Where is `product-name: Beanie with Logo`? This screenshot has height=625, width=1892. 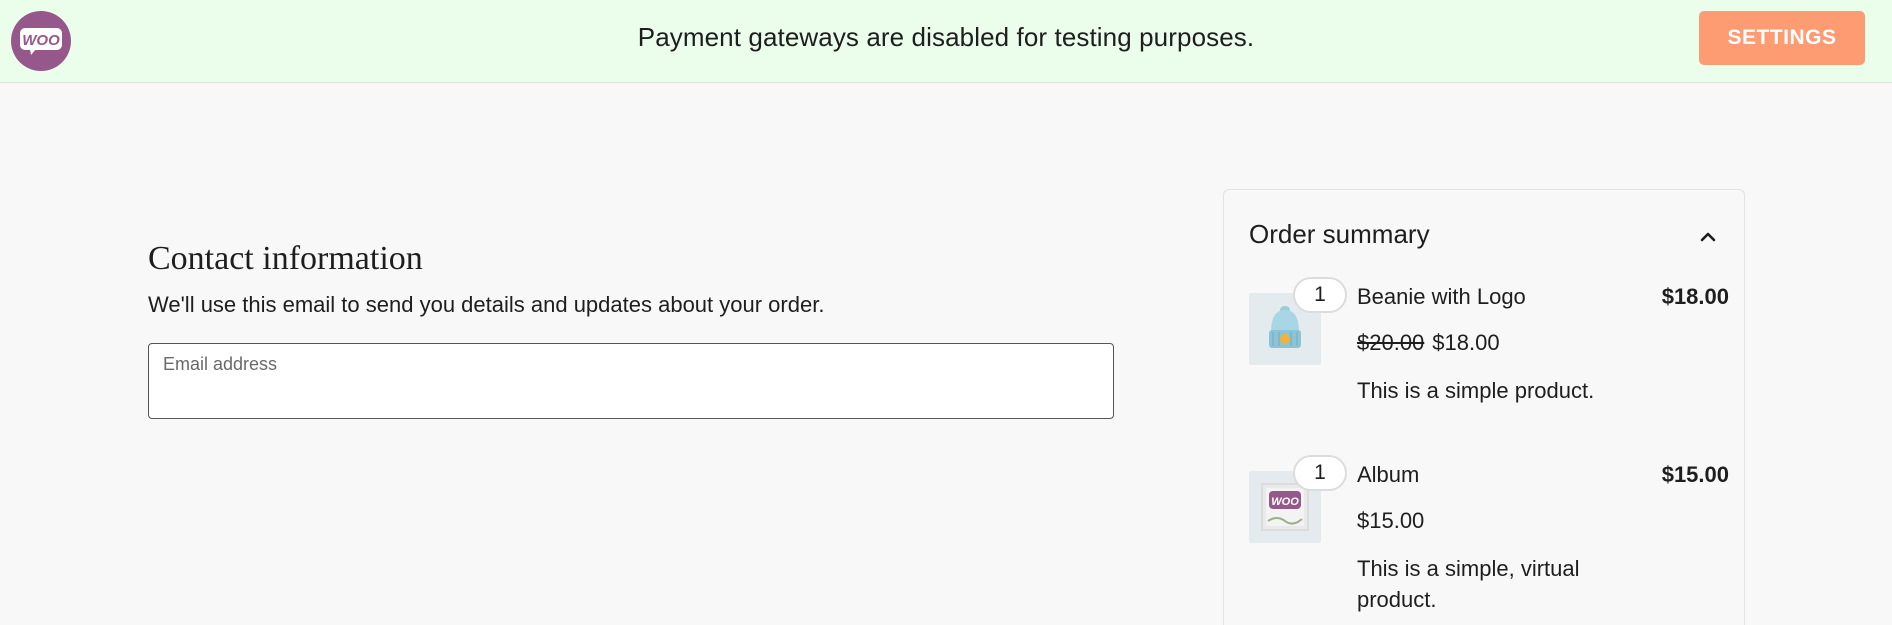
product-name: Beanie with Logo is located at coordinates (1441, 296).